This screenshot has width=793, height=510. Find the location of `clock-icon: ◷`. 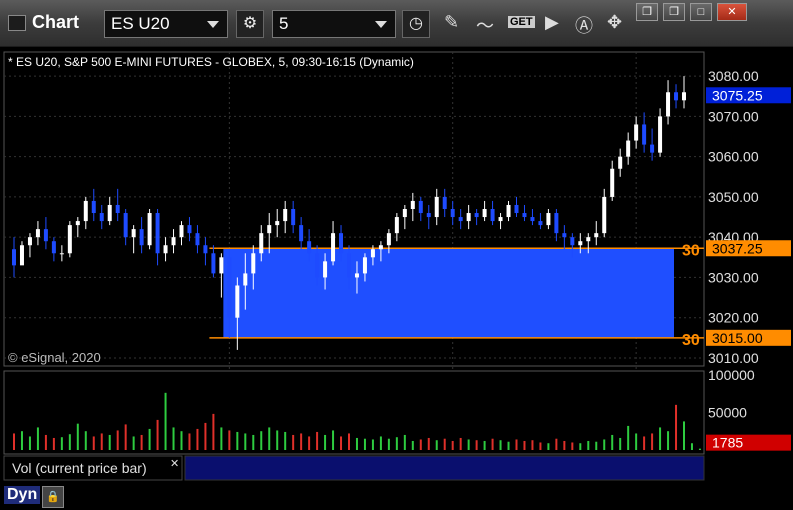

clock-icon: ◷ is located at coordinates (416, 24).